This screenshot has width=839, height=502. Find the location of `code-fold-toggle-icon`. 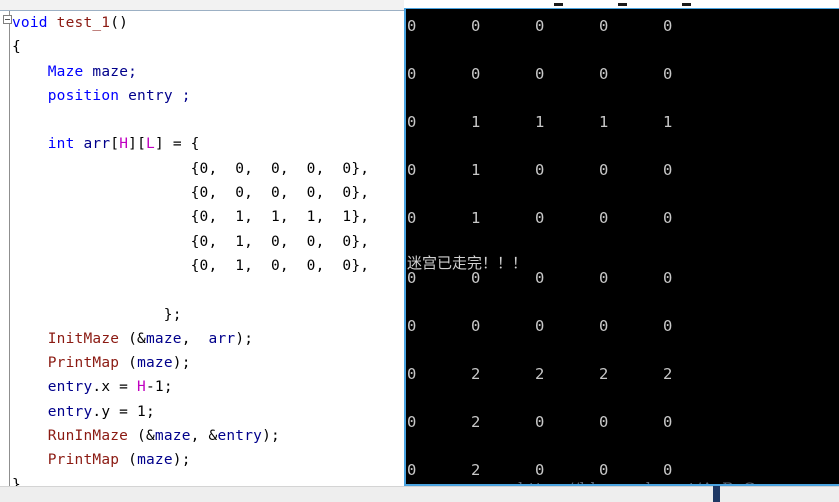

code-fold-toggle-icon is located at coordinates (7, 19).